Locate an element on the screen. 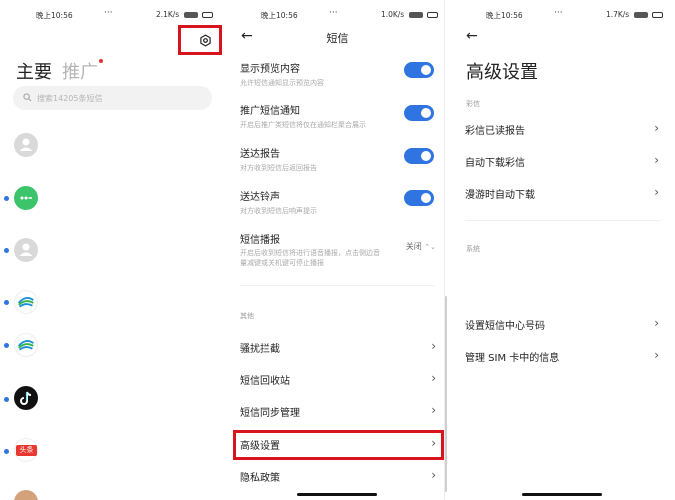 This screenshot has height=500, width=675. status-bar: 晚上10:56 ··· 1.7K/s is located at coordinates (562, 15).